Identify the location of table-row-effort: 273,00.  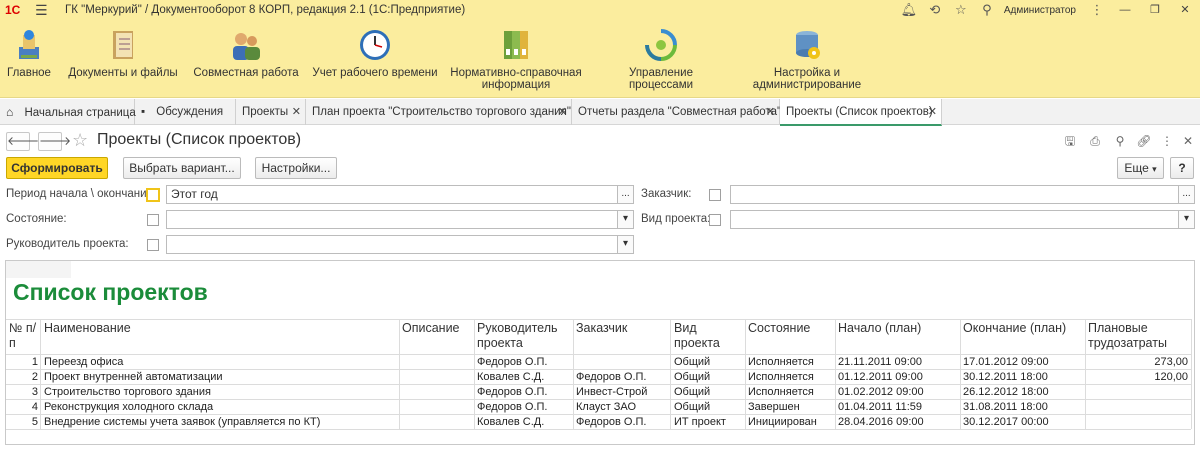
(1138, 362).